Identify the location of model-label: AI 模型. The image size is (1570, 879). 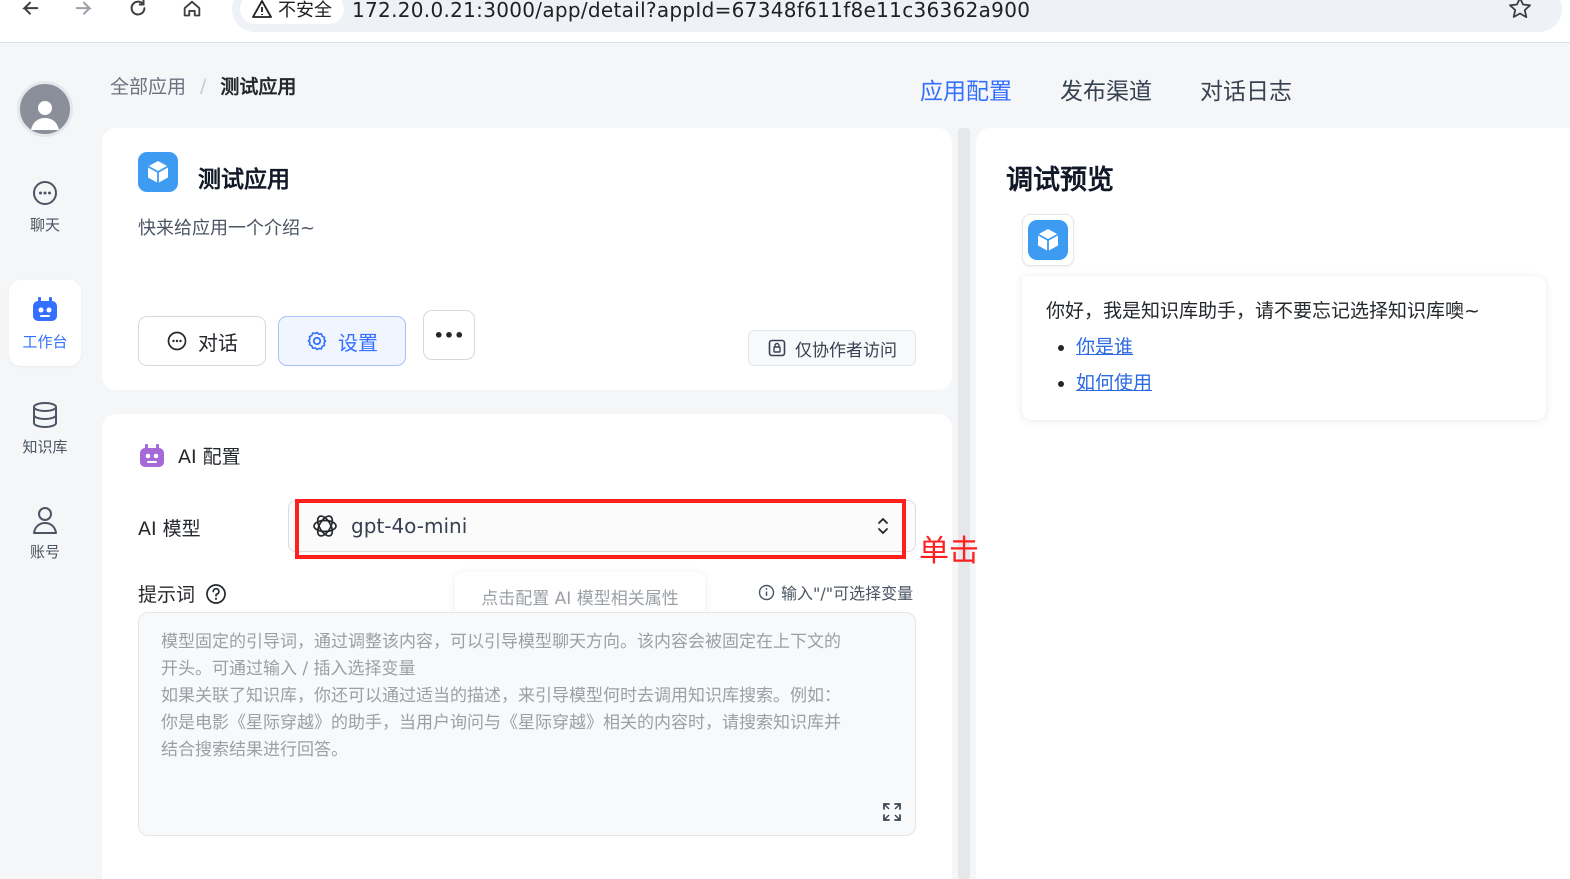
(169, 529).